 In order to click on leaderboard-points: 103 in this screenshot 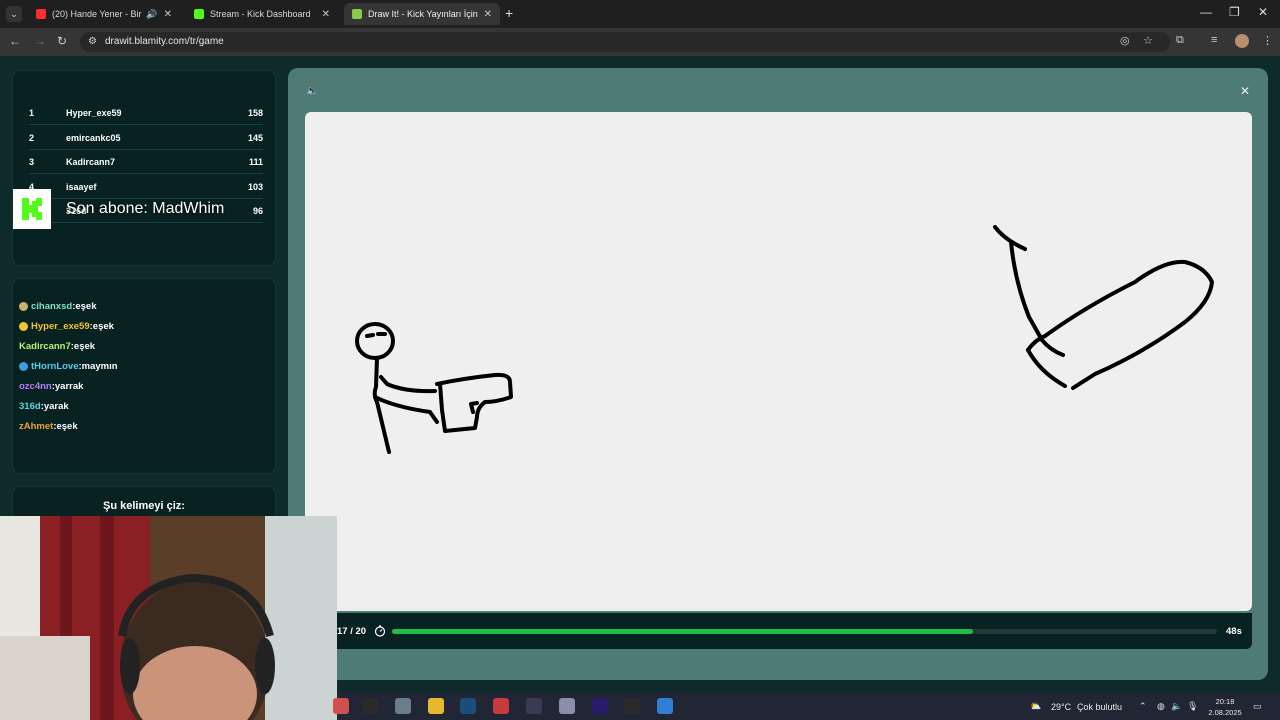, I will do `click(255, 186)`.